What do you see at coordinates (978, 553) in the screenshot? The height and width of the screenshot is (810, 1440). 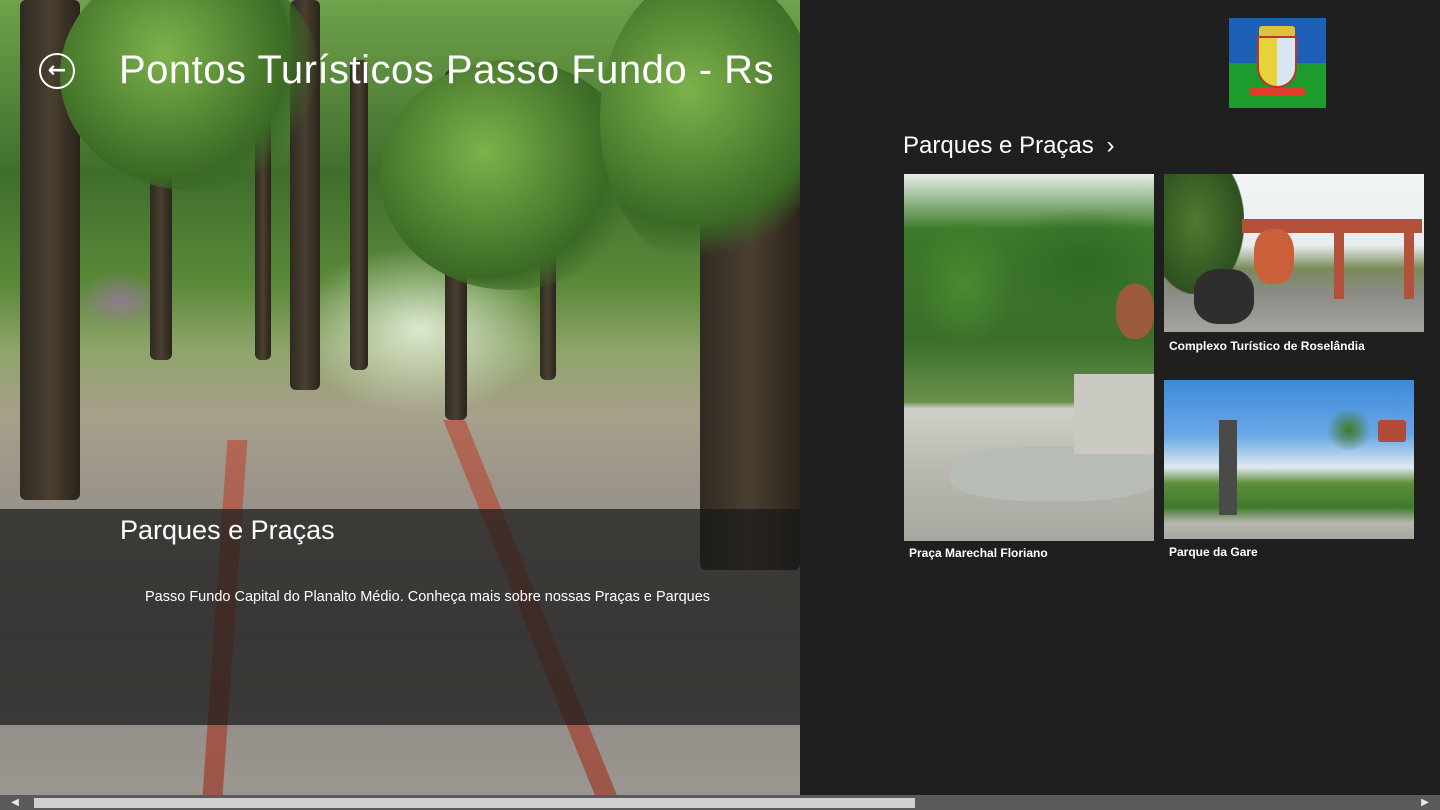 I see `tile-caption: Praça Marechal Floriano` at bounding box center [978, 553].